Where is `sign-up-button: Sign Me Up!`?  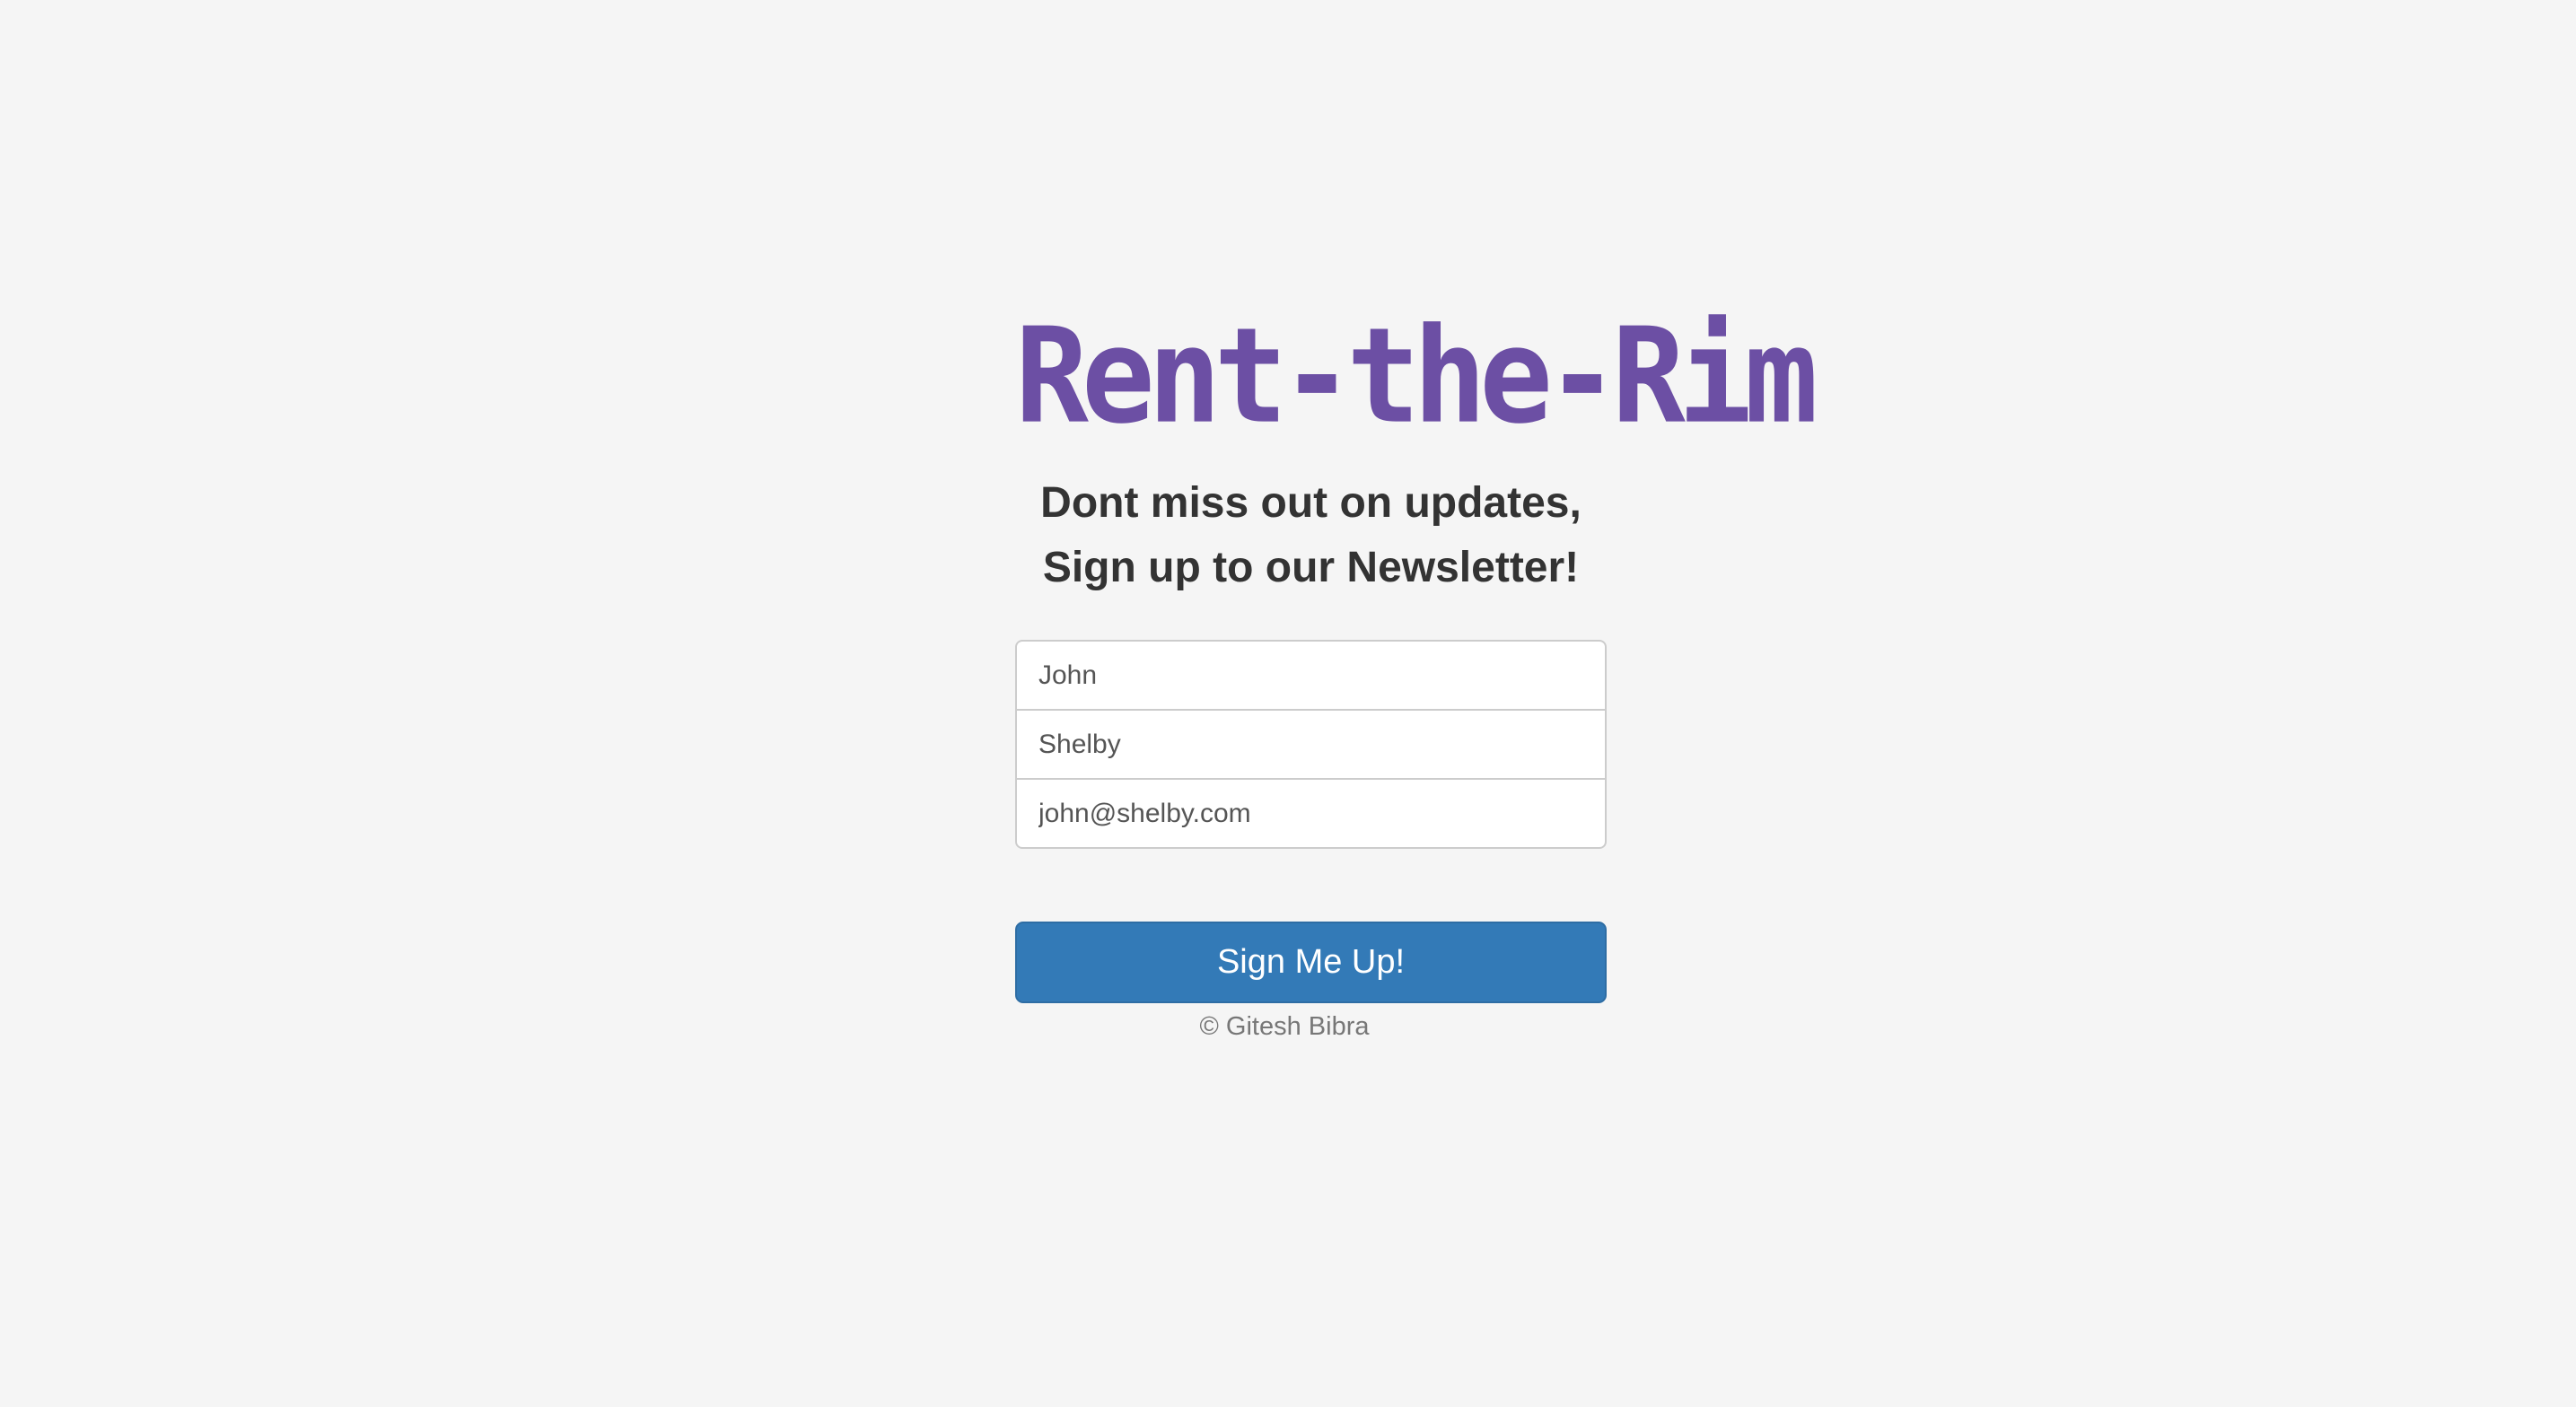 sign-up-button: Sign Me Up! is located at coordinates (1311, 962).